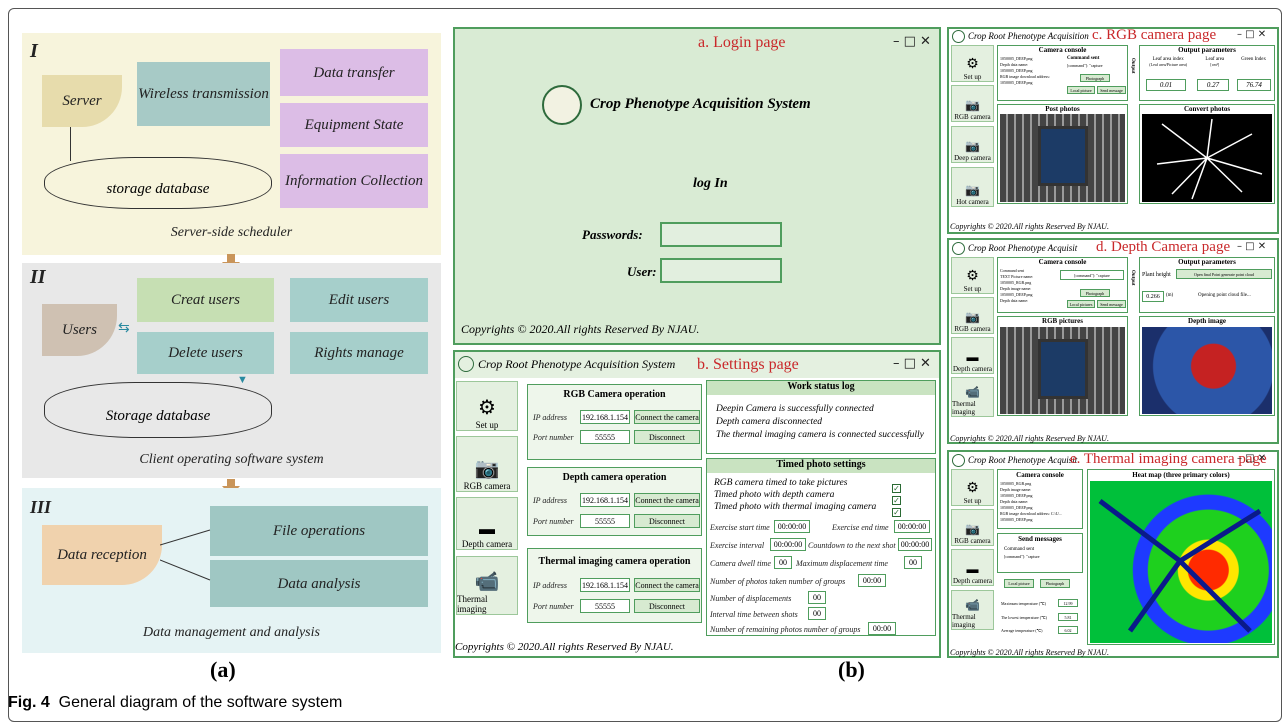  Describe the element at coordinates (667, 521) in the screenshot. I see `depth-disconnect-button: Disconnect` at that location.